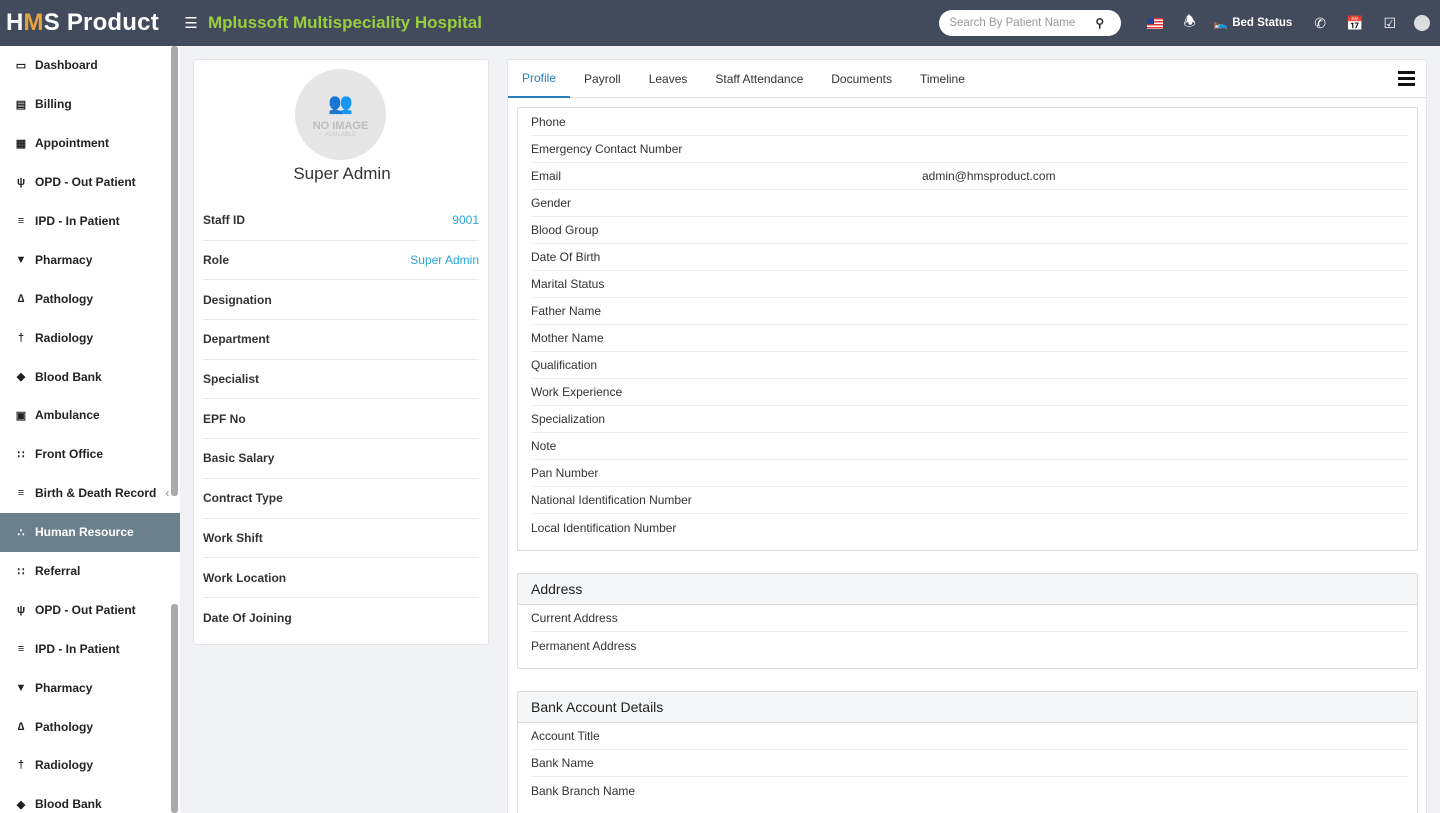 The width and height of the screenshot is (1440, 813). Describe the element at coordinates (1022, 23) in the screenshot. I see `search-input` at that location.